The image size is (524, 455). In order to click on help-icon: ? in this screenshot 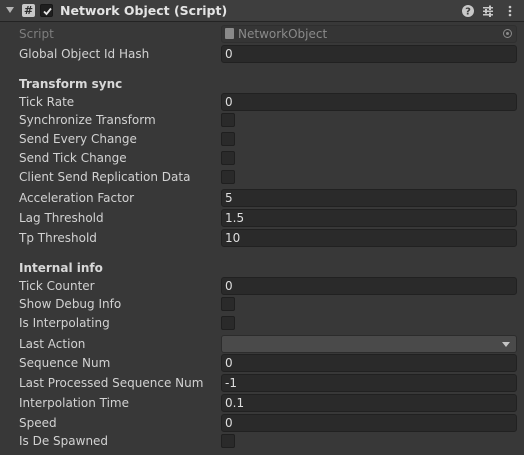, I will do `click(468, 11)`.